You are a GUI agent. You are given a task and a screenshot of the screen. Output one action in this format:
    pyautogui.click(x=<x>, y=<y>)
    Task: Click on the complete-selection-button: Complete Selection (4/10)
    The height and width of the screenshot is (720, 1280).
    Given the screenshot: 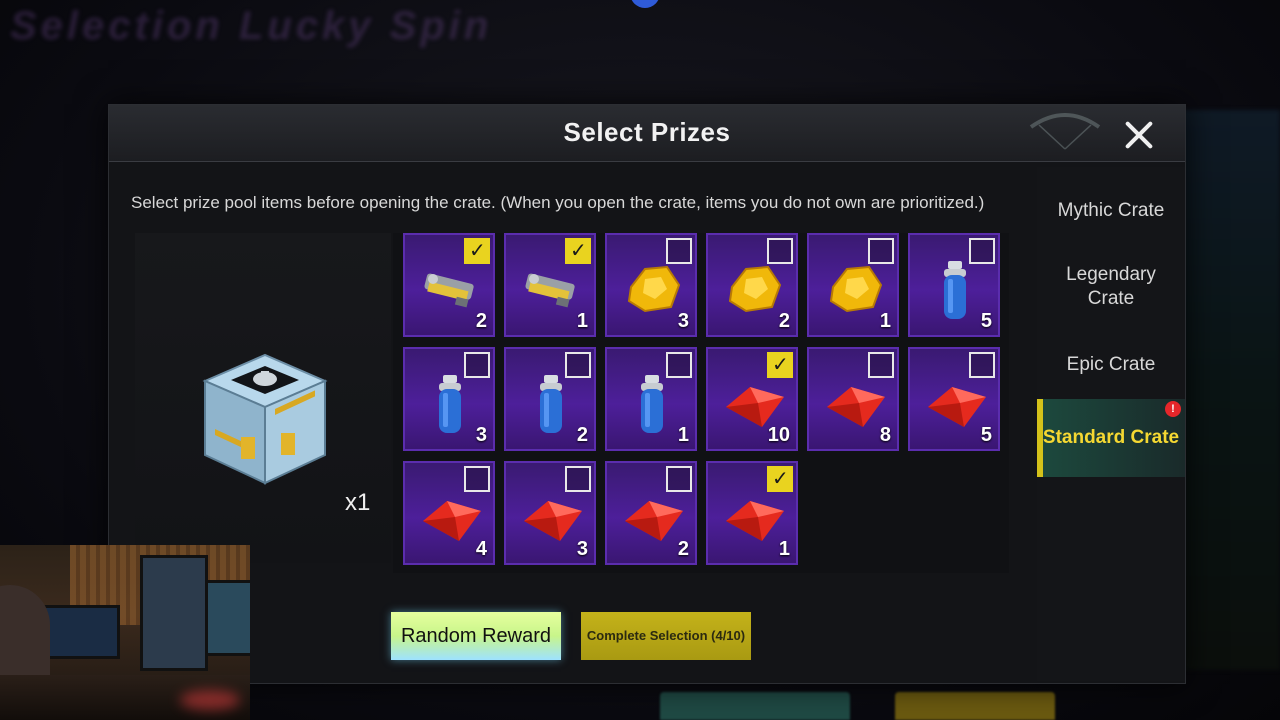 What is the action you would take?
    pyautogui.click(x=666, y=636)
    